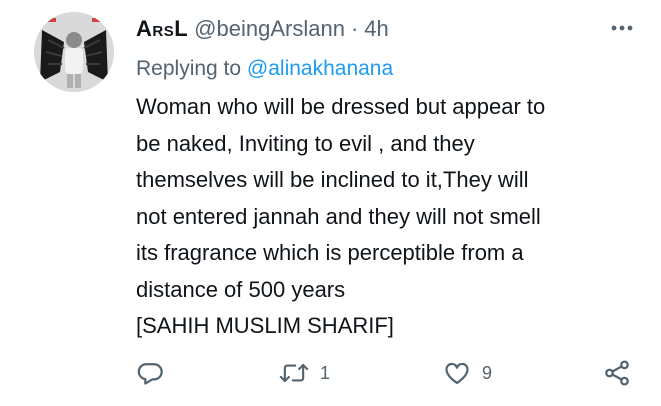  I want to click on reply-bubble-icon, so click(150, 373).